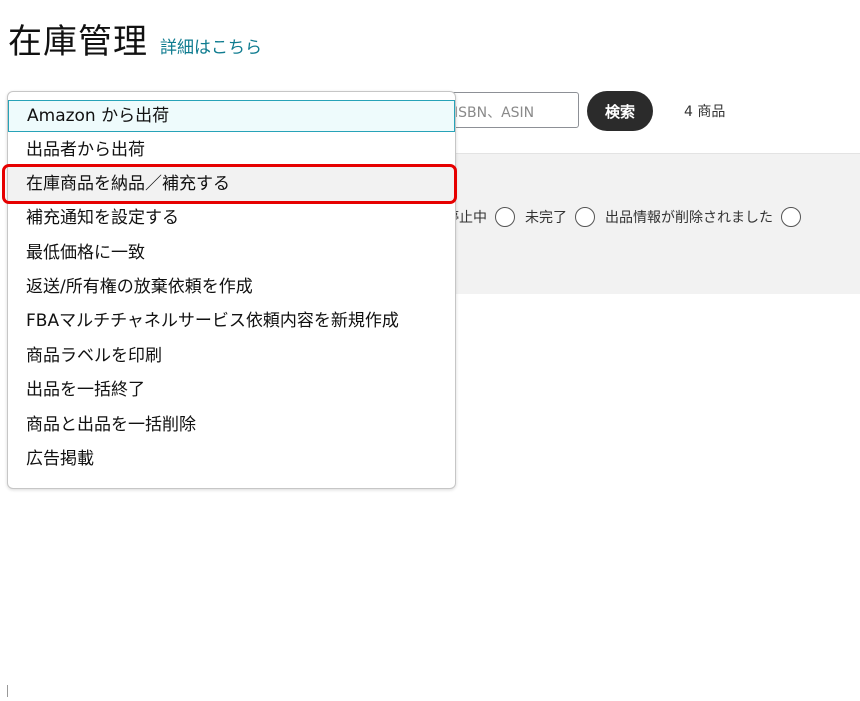 The width and height of the screenshot is (860, 701). Describe the element at coordinates (231, 287) in the screenshot. I see `menu-item-create-removal-order: 返送/所有権の放棄依頼を作成` at that location.